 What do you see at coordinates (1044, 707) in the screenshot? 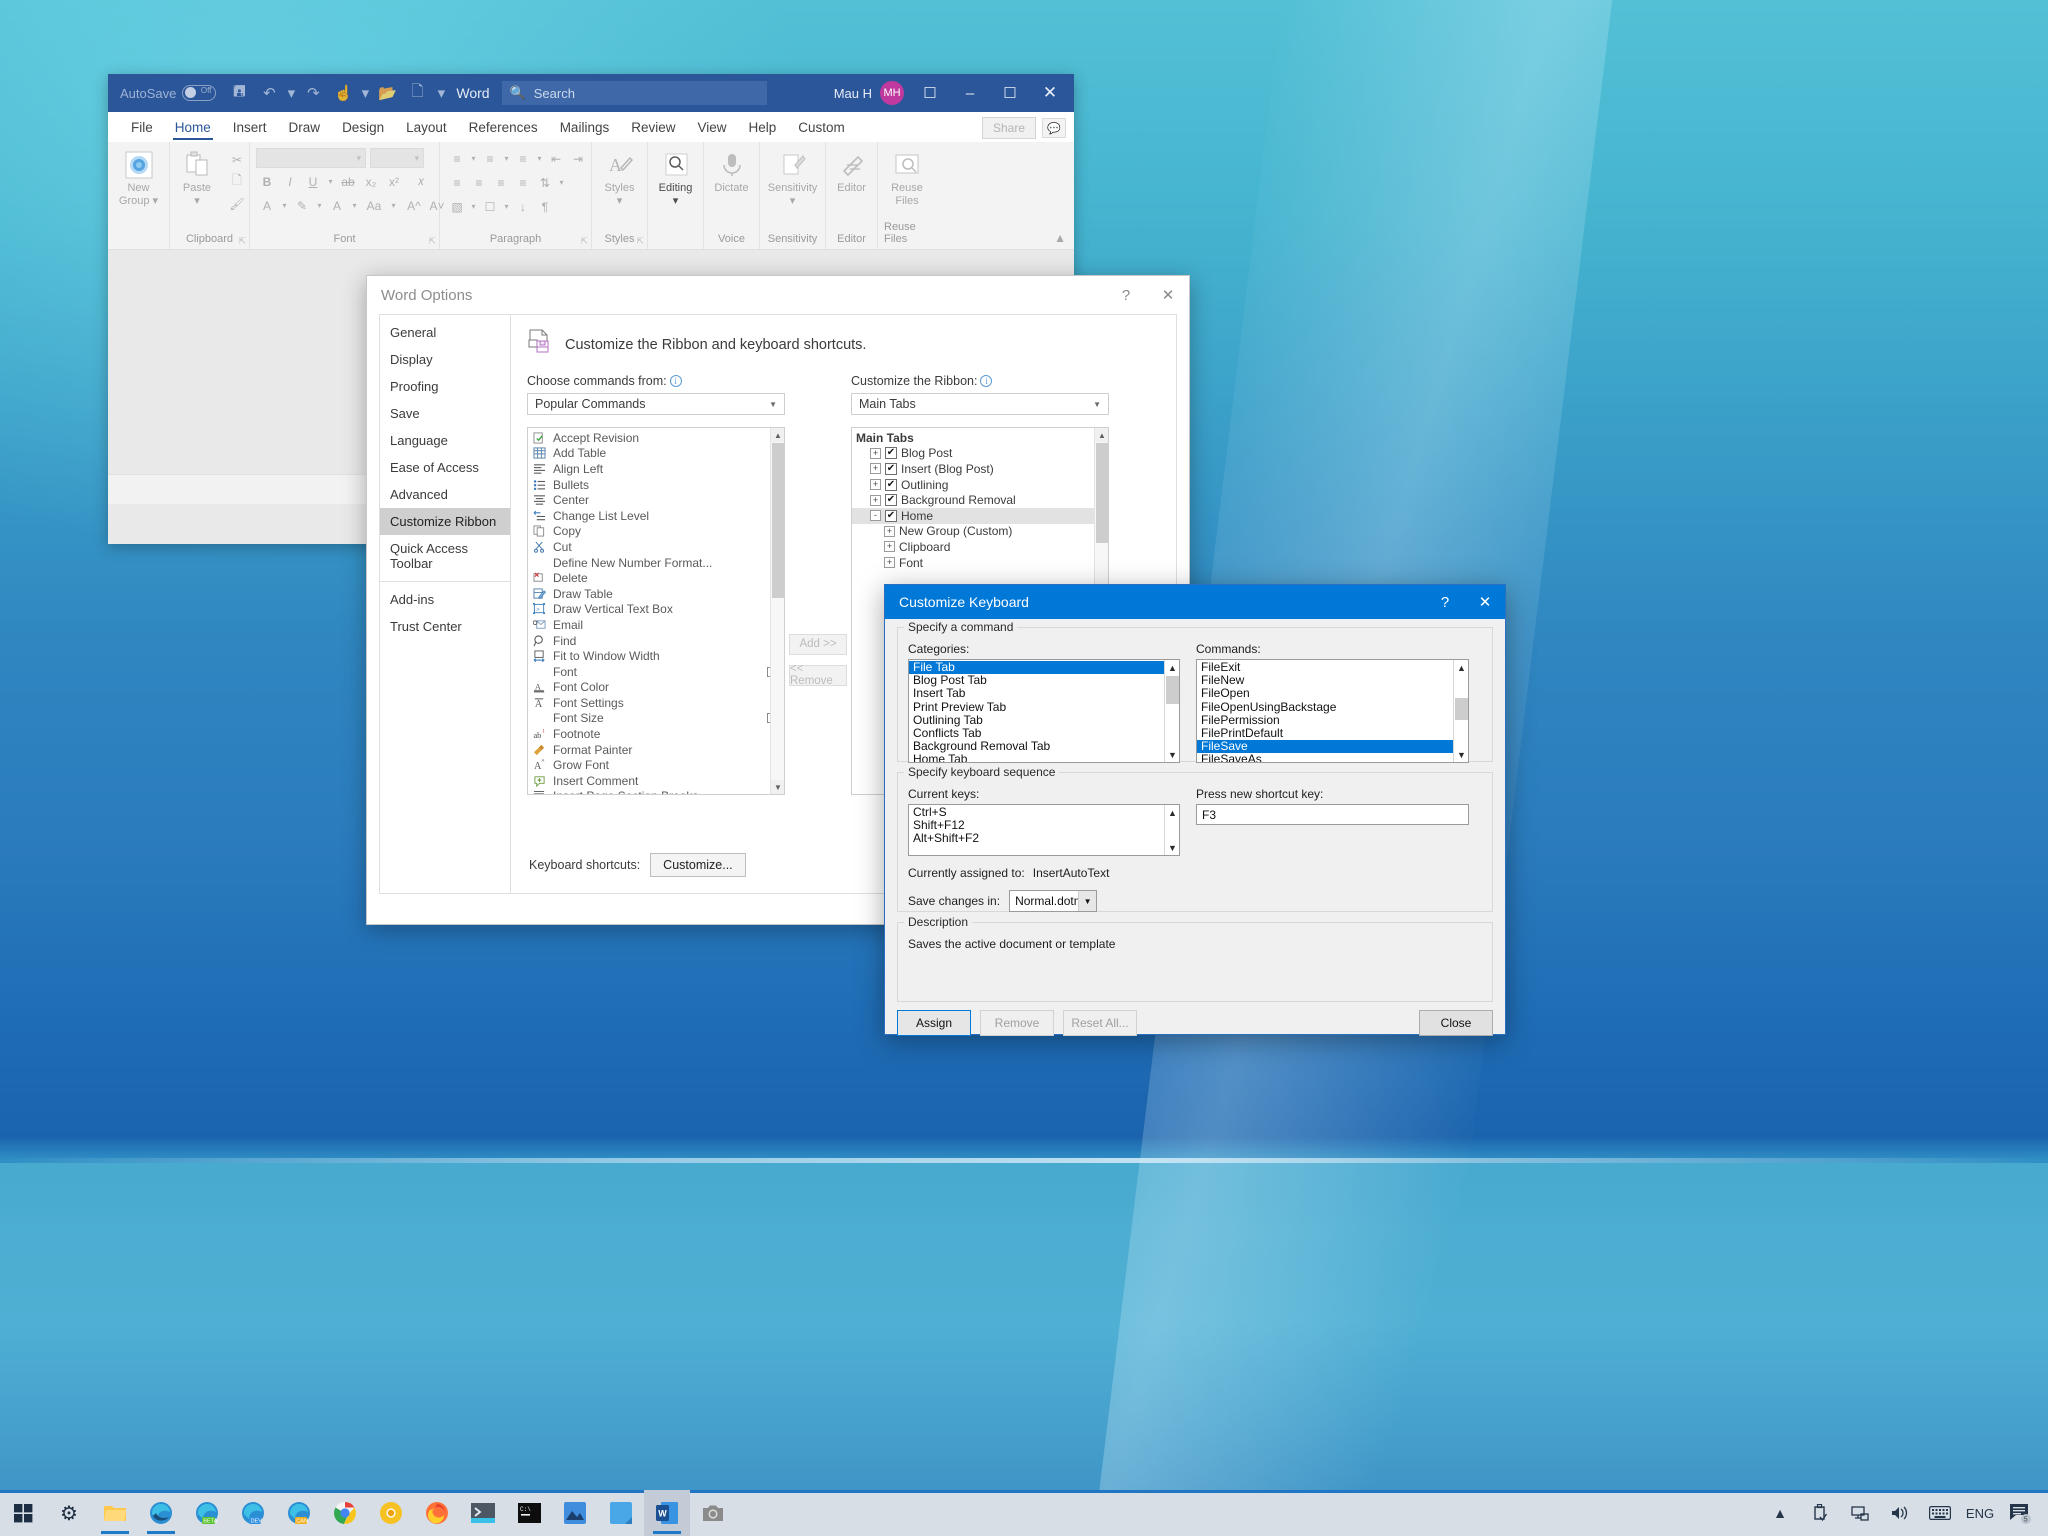
I see `category-list-item: Print Preview Tab` at bounding box center [1044, 707].